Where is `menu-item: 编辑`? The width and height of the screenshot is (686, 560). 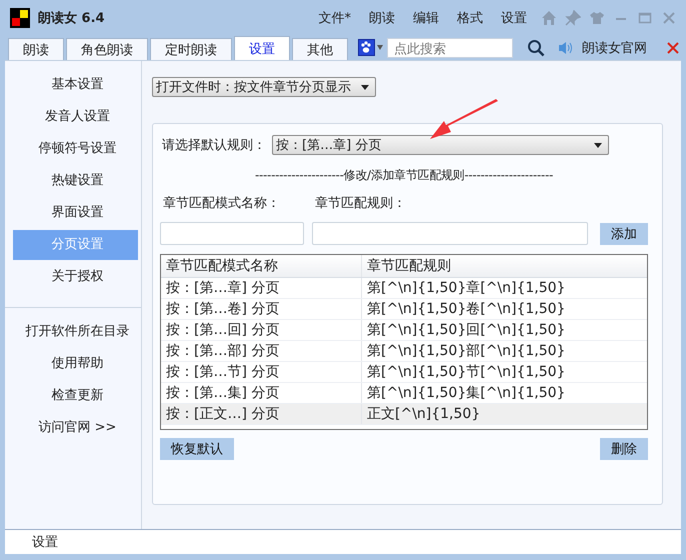
menu-item: 编辑 is located at coordinates (426, 18).